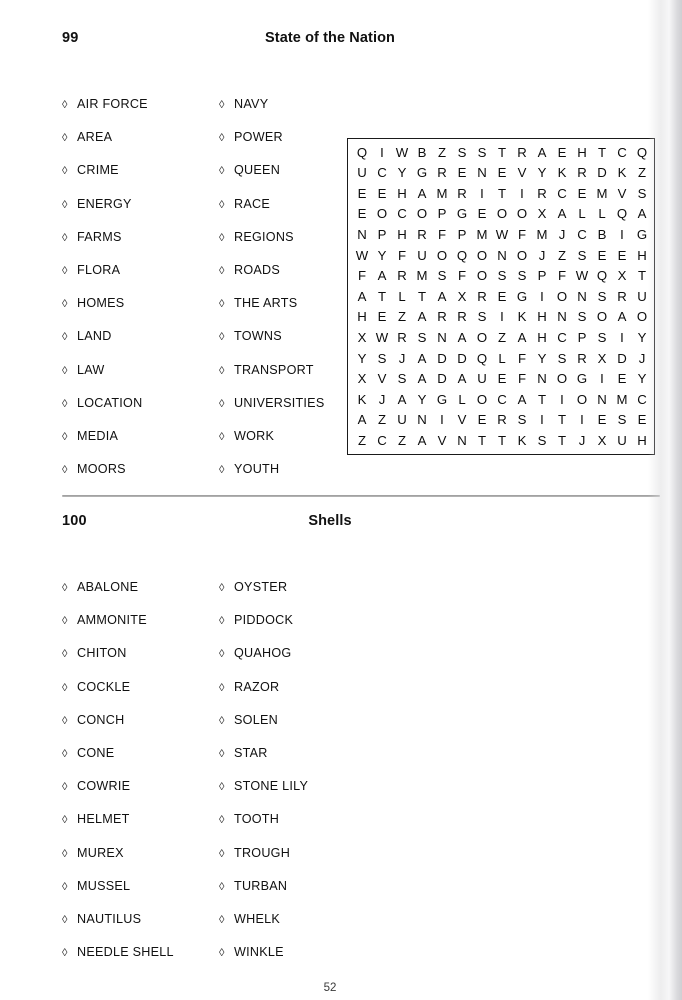 This screenshot has height=1000, width=682. Describe the element at coordinates (289, 247) in the screenshot. I see `word-list-item: ◊ REGIONS` at that location.